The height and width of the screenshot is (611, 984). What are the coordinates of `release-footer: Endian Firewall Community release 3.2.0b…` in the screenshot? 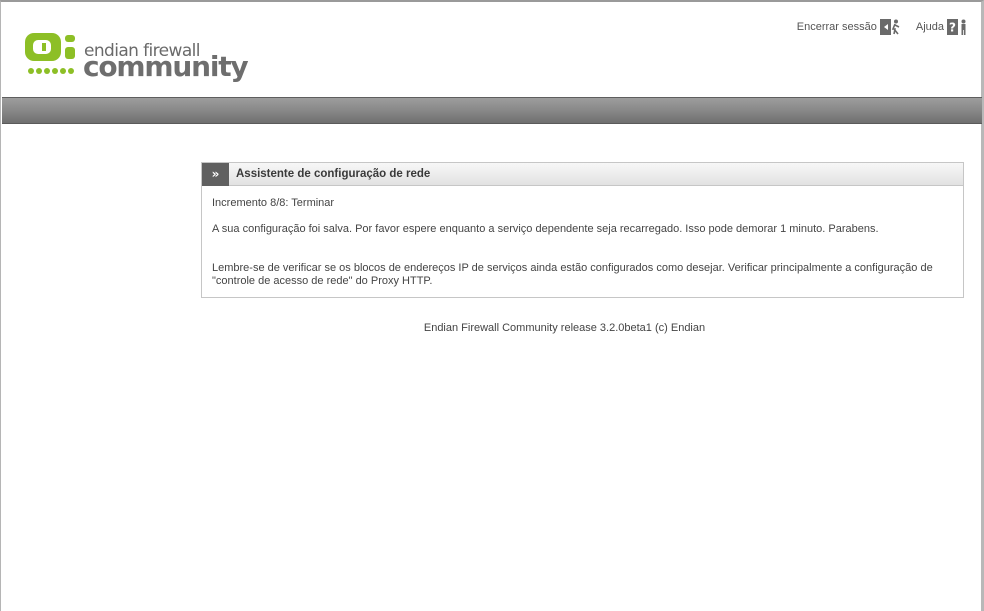 It's located at (564, 328).